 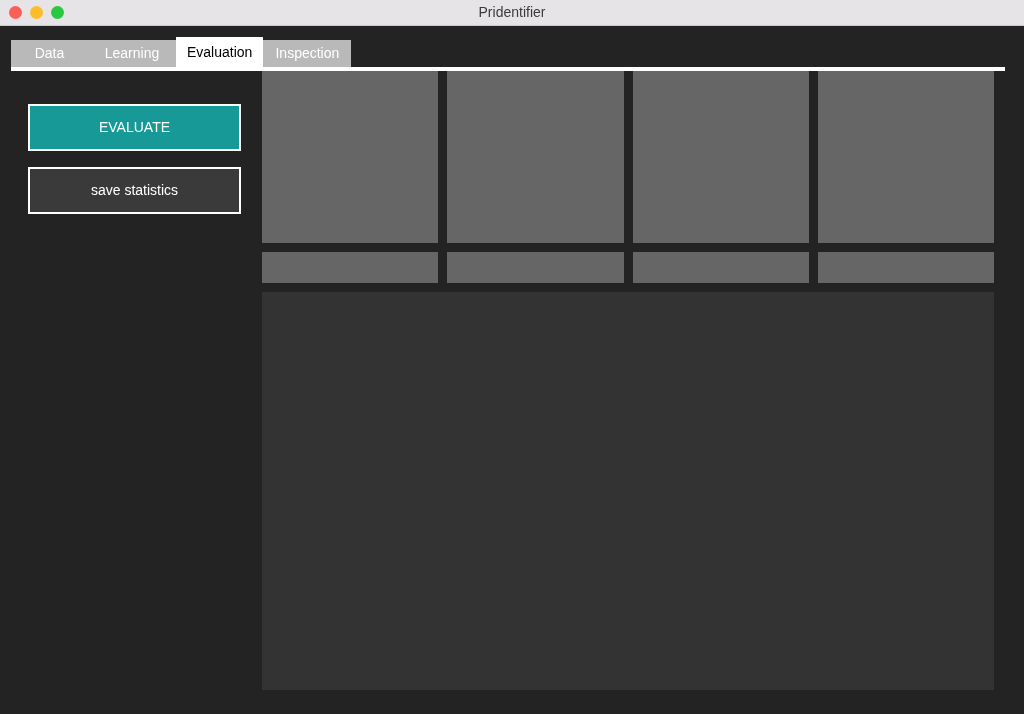 What do you see at coordinates (57, 12) in the screenshot?
I see `maximize-icon` at bounding box center [57, 12].